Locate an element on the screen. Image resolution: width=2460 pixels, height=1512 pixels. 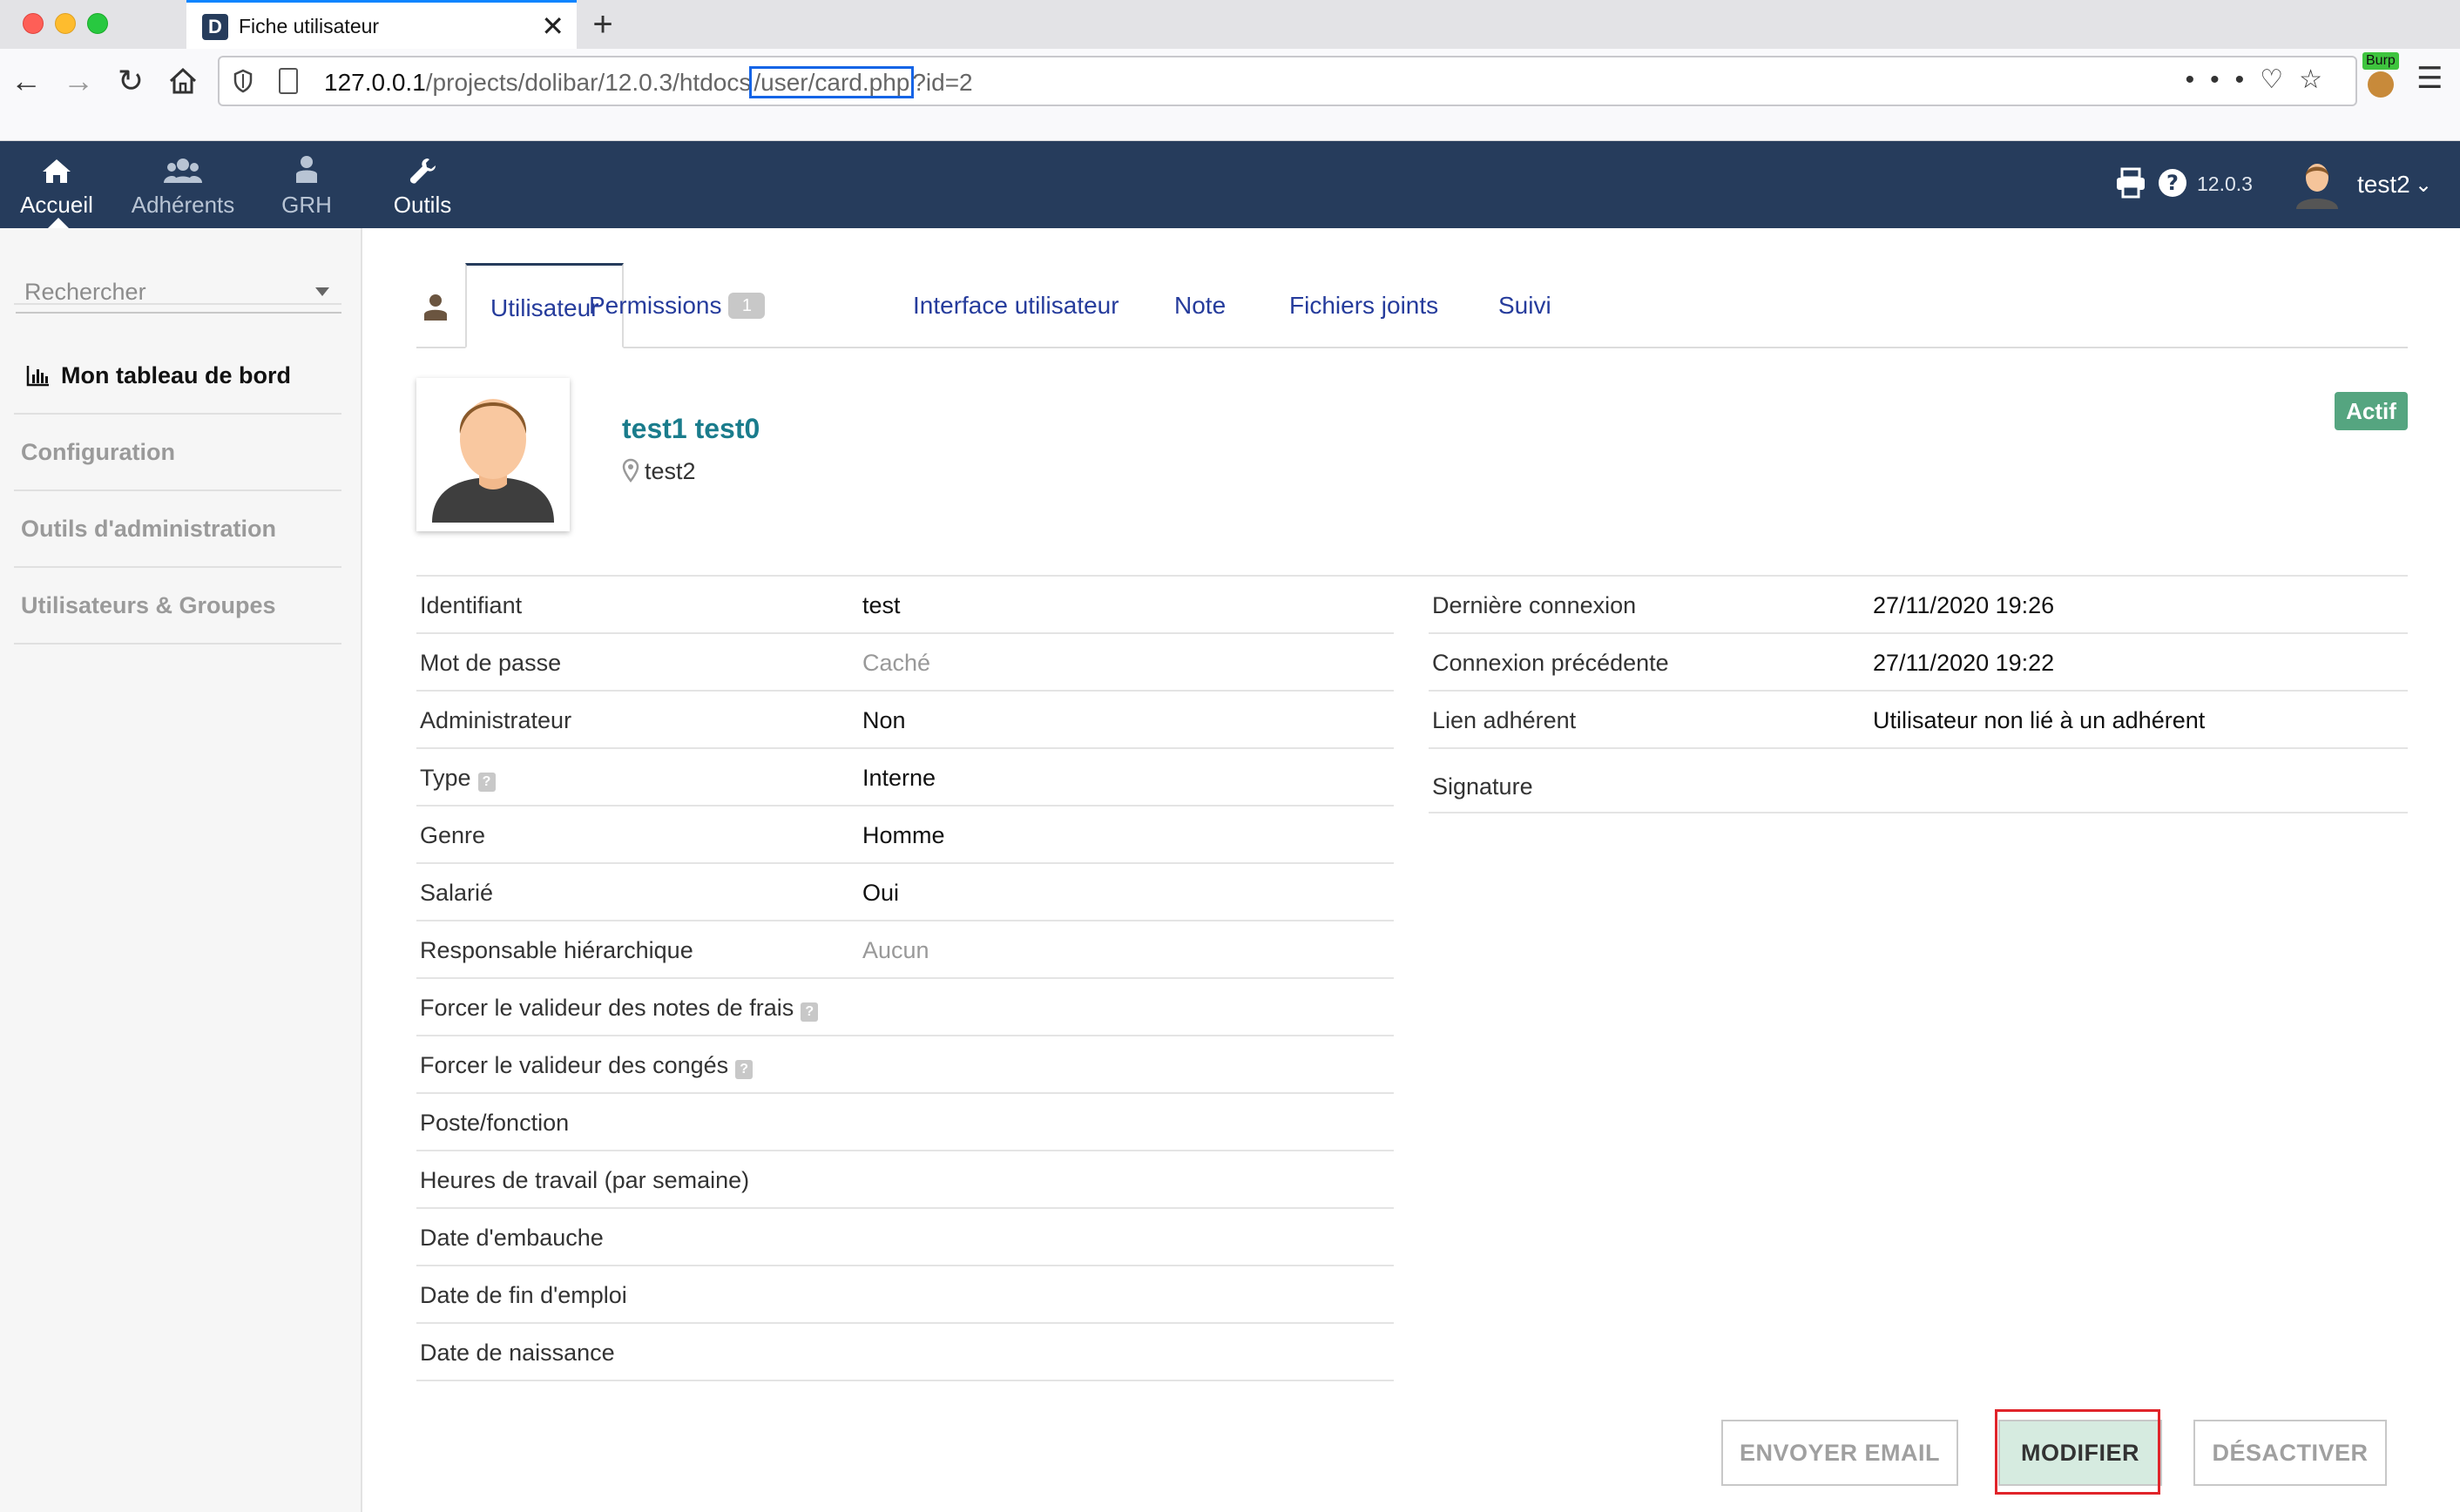
table-row: Date de naissance is located at coordinates (905, 1352).